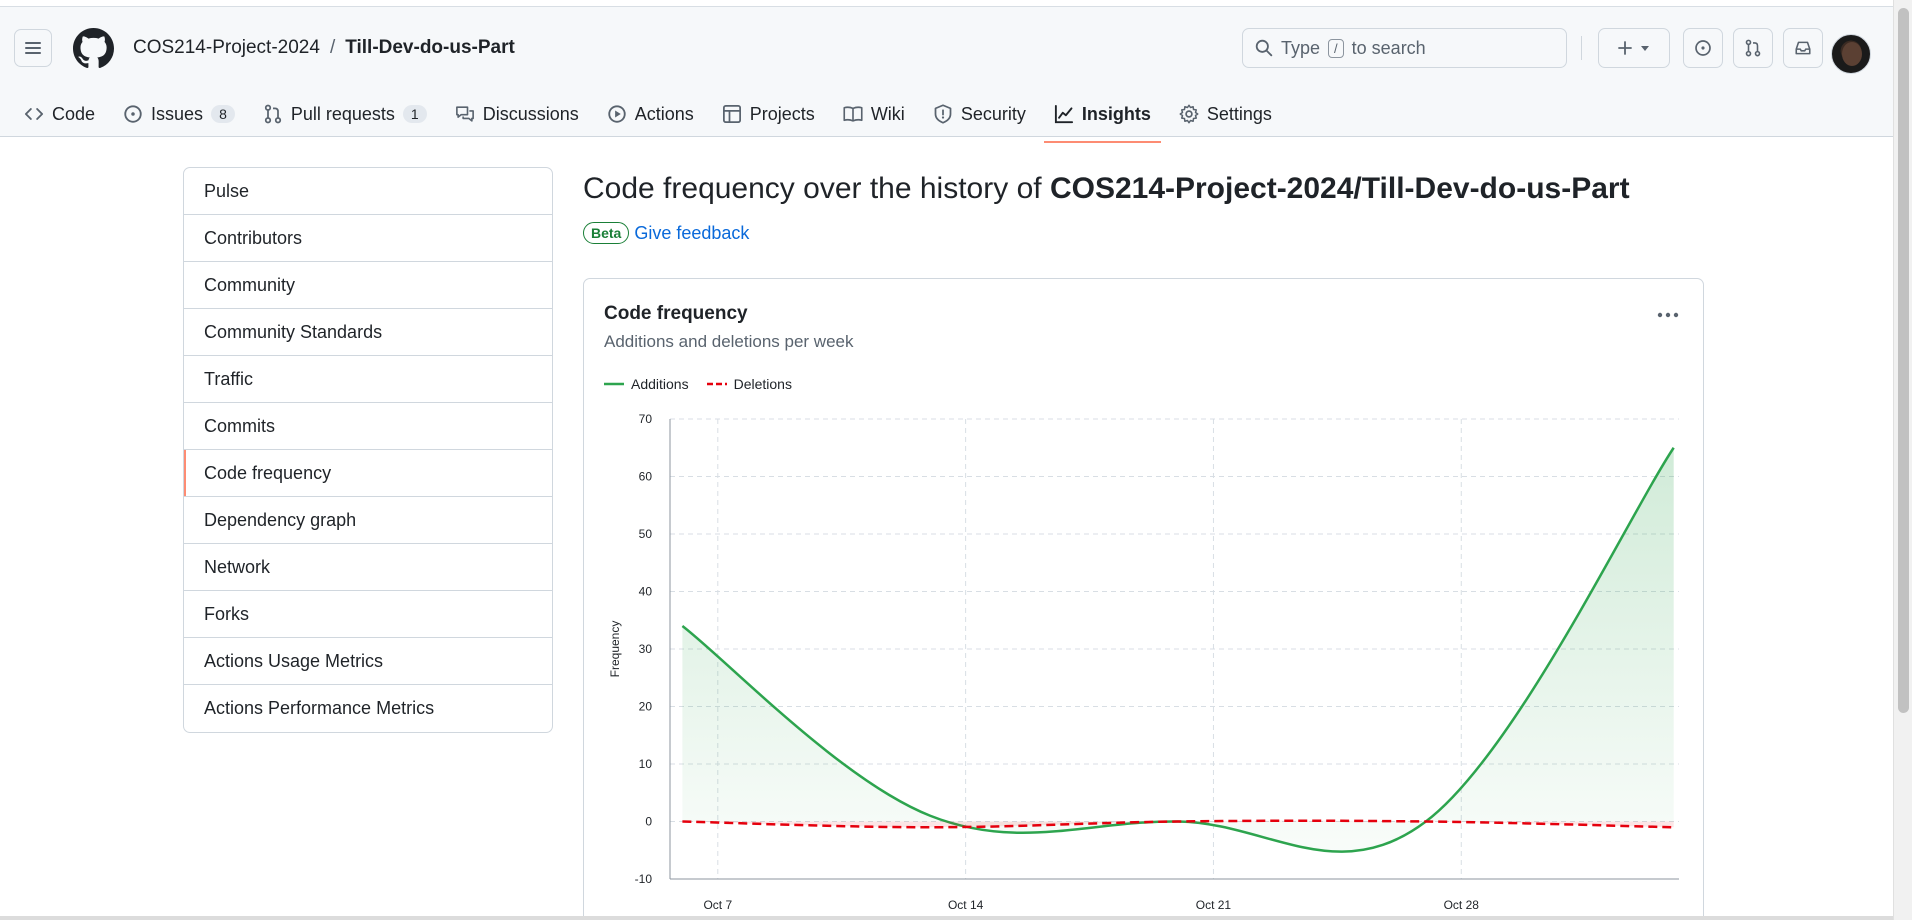 The width and height of the screenshot is (1912, 920). Describe the element at coordinates (762, 384) in the screenshot. I see `legend-deletions-label: Deletions` at that location.